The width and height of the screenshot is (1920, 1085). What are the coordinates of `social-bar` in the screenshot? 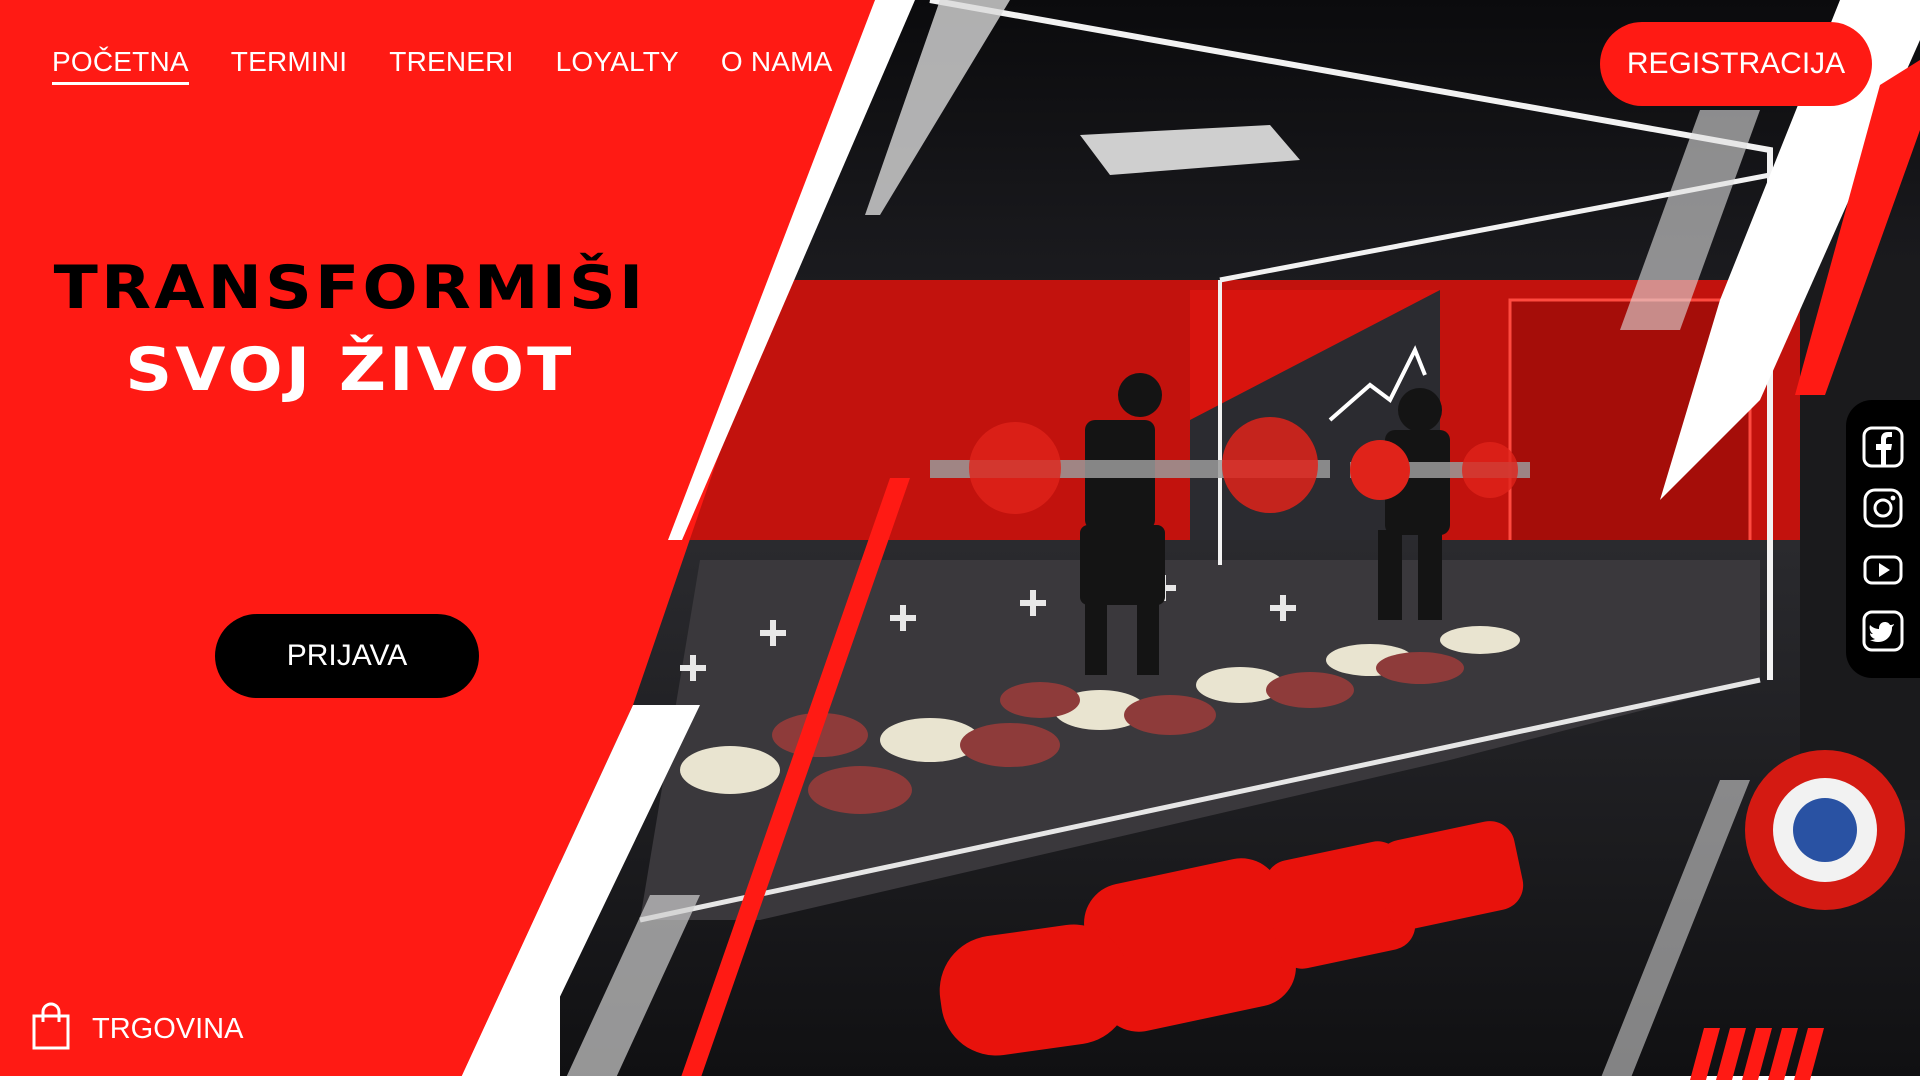 It's located at (1883, 539).